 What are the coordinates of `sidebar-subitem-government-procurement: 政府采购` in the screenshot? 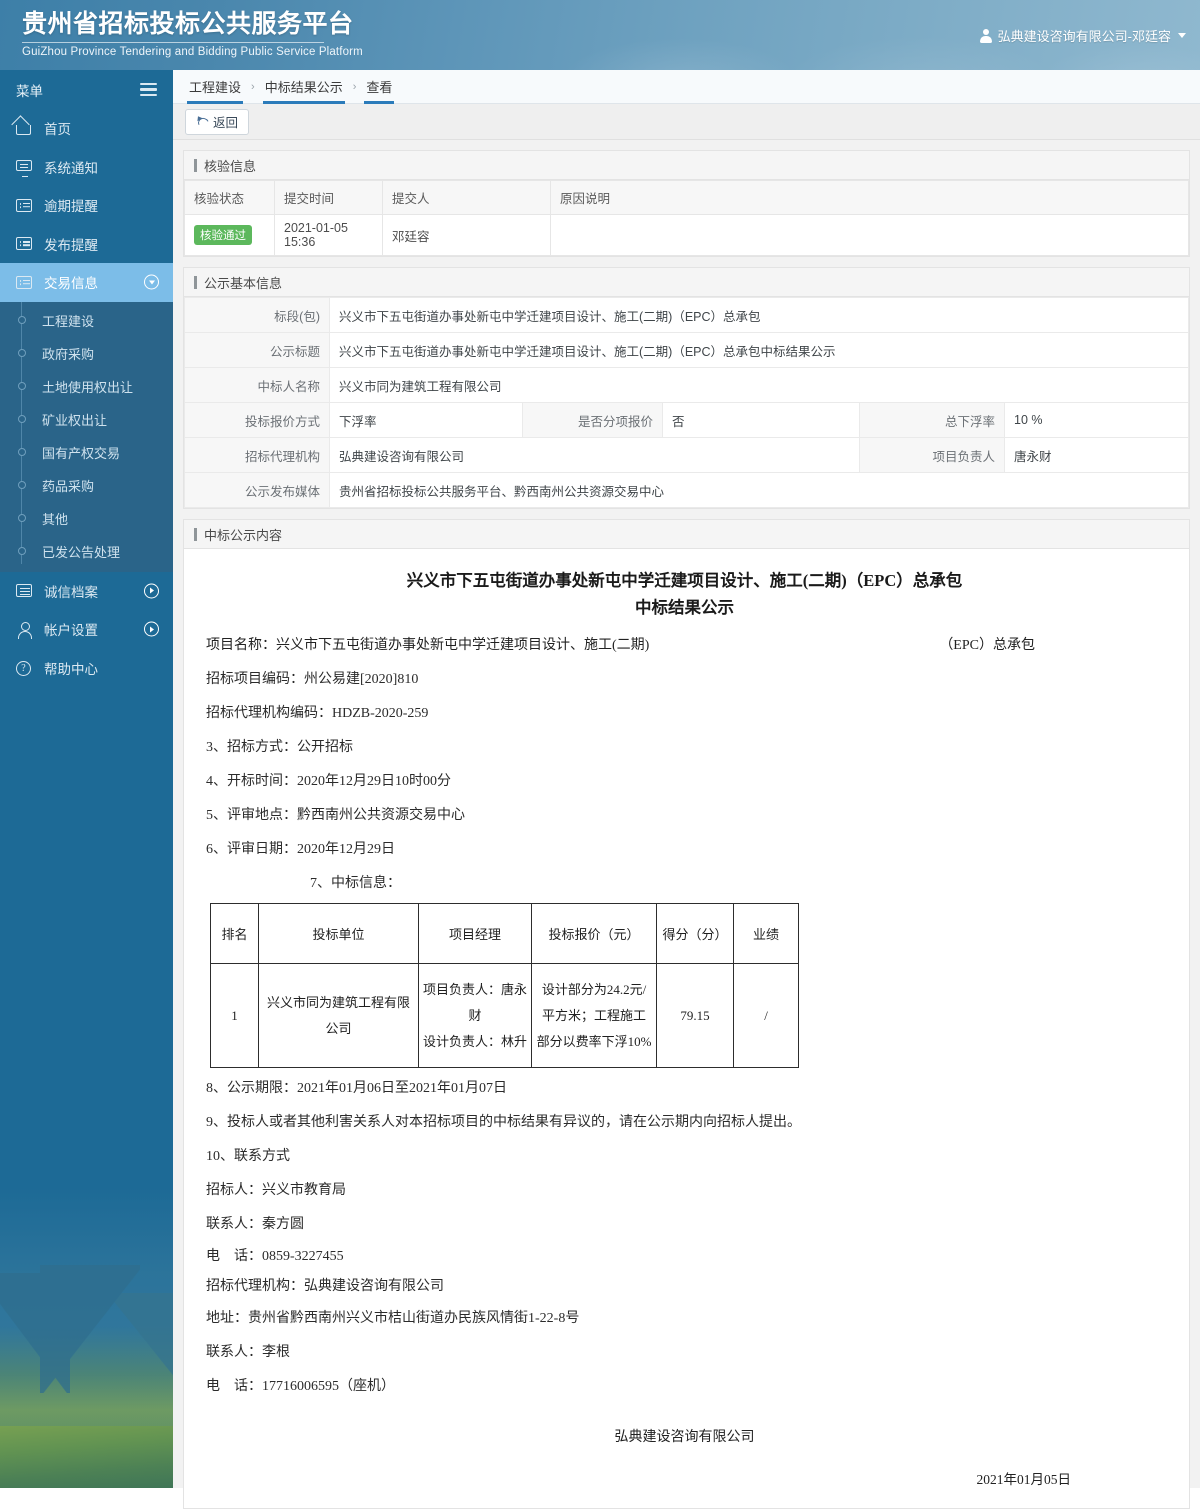 It's located at (86, 353).